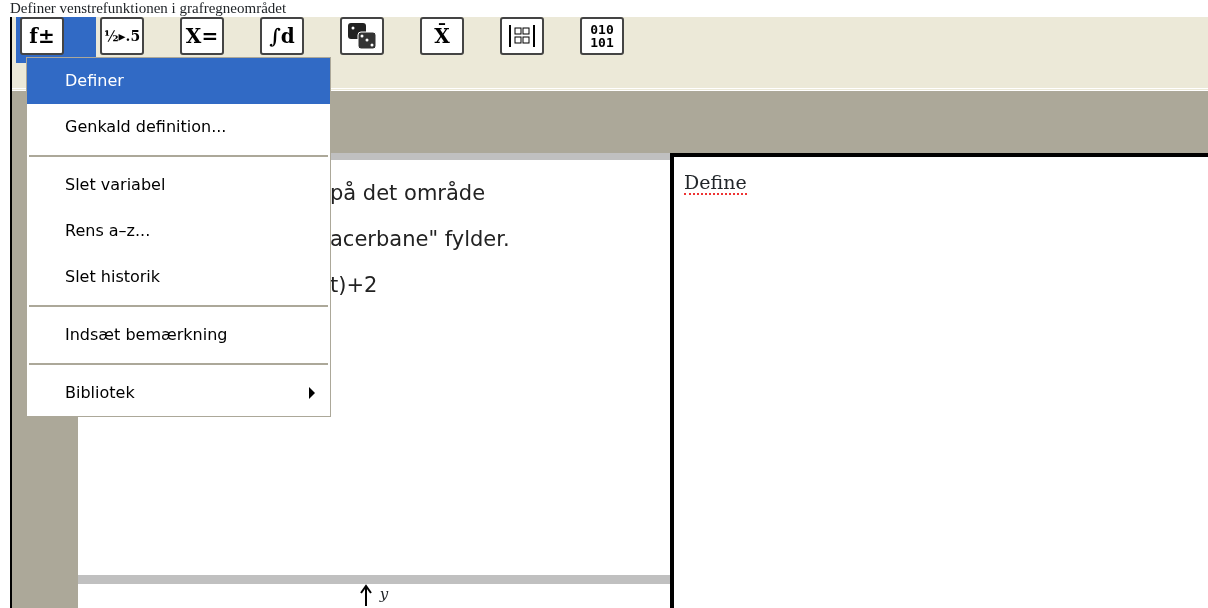 This screenshot has width=1208, height=608. Describe the element at coordinates (420, 239) in the screenshot. I see `notes-text: acerbane" fylder.` at that location.